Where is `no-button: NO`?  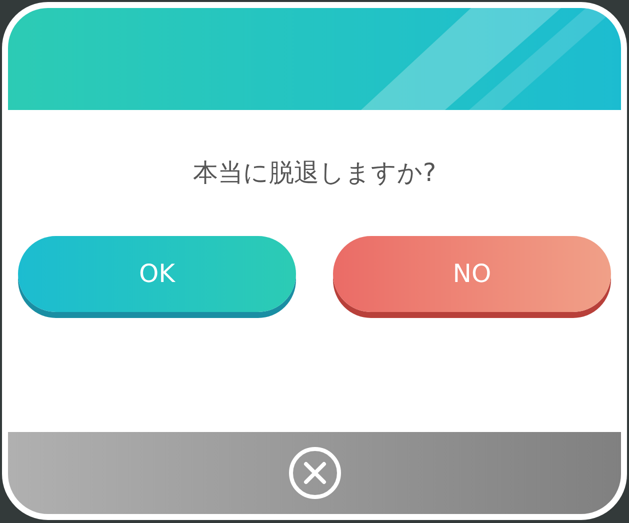 no-button: NO is located at coordinates (472, 274).